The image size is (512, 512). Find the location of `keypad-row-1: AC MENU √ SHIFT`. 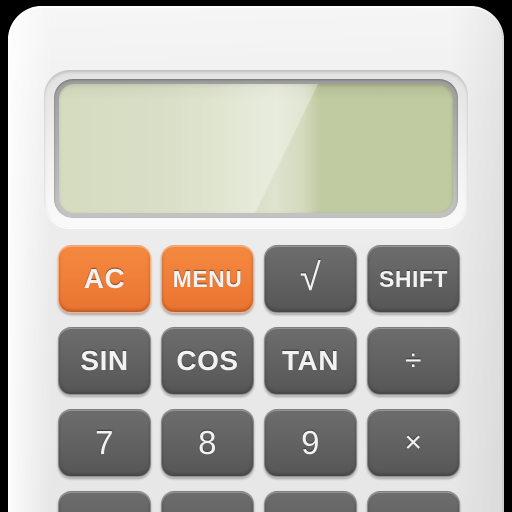

keypad-row-1: AC MENU √ SHIFT is located at coordinates (264, 279).